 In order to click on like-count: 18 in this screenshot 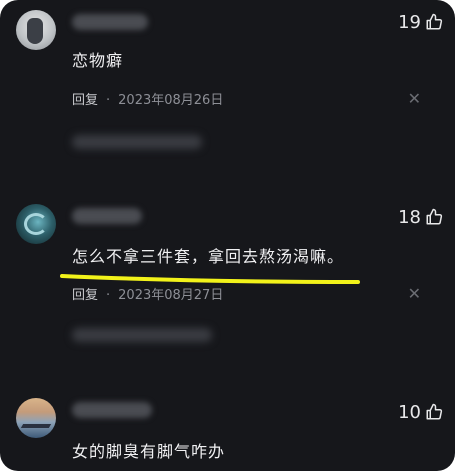, I will do `click(409, 217)`.